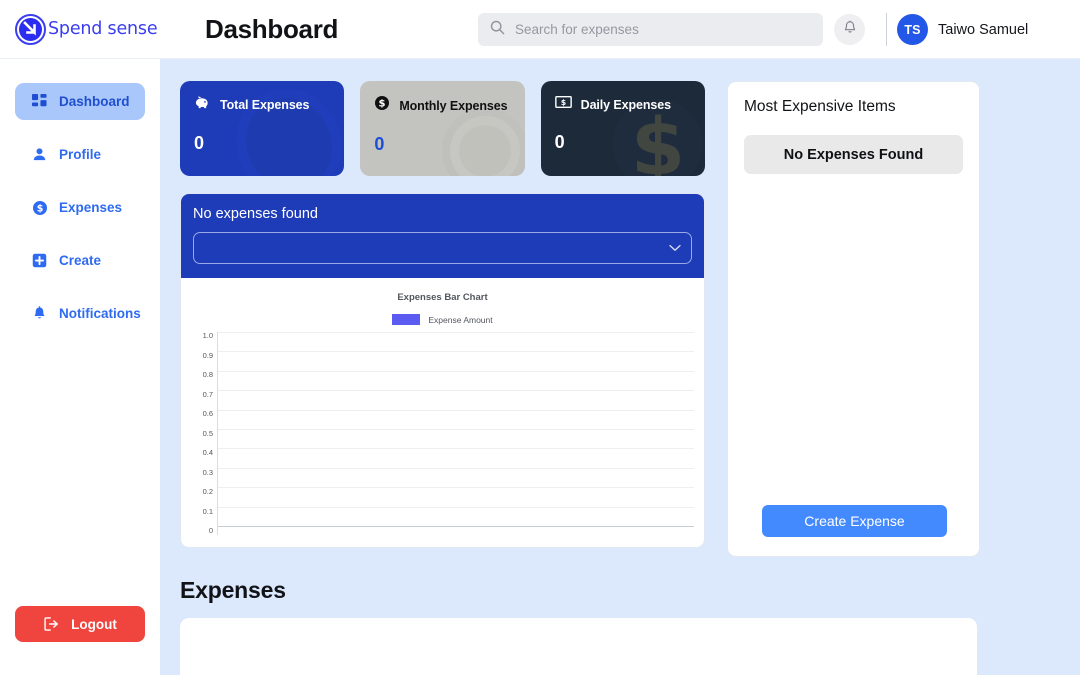 The height and width of the screenshot is (675, 1080). I want to click on user-name: Taiwo Samuel, so click(983, 29).